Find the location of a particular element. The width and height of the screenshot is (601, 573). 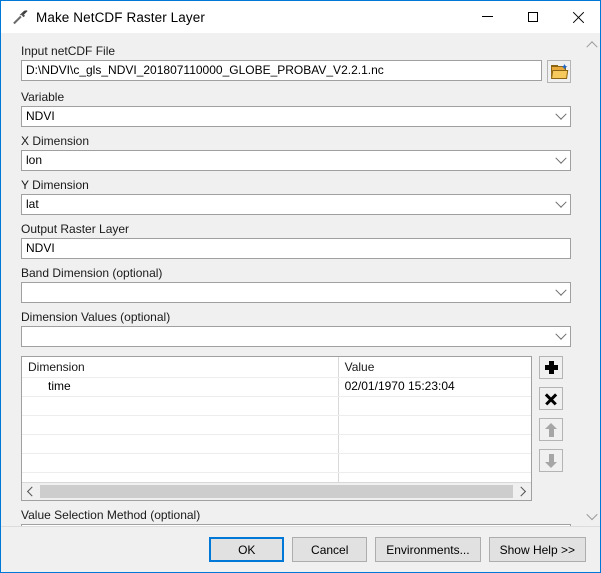

minimize-icon is located at coordinates (487, 16).